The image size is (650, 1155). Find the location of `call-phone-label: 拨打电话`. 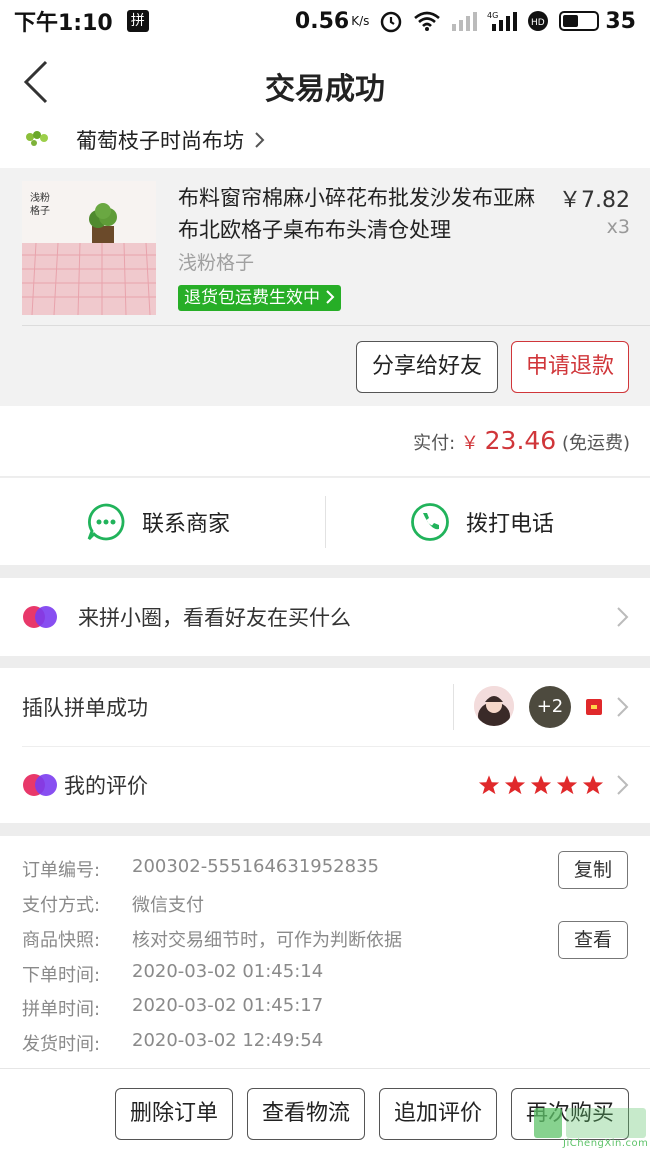

call-phone-label: 拨打电话 is located at coordinates (510, 524).